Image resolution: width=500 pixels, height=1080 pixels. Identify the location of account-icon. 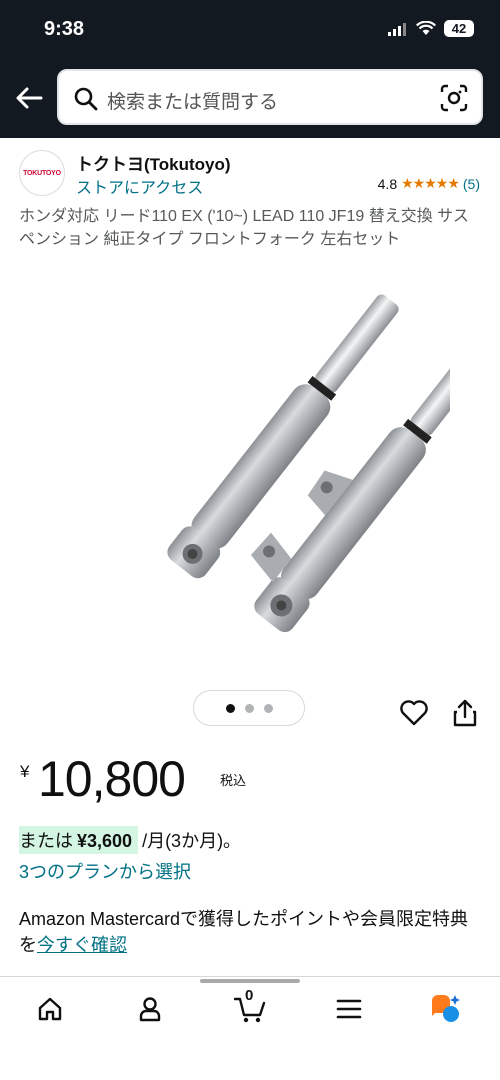
(150, 1009).